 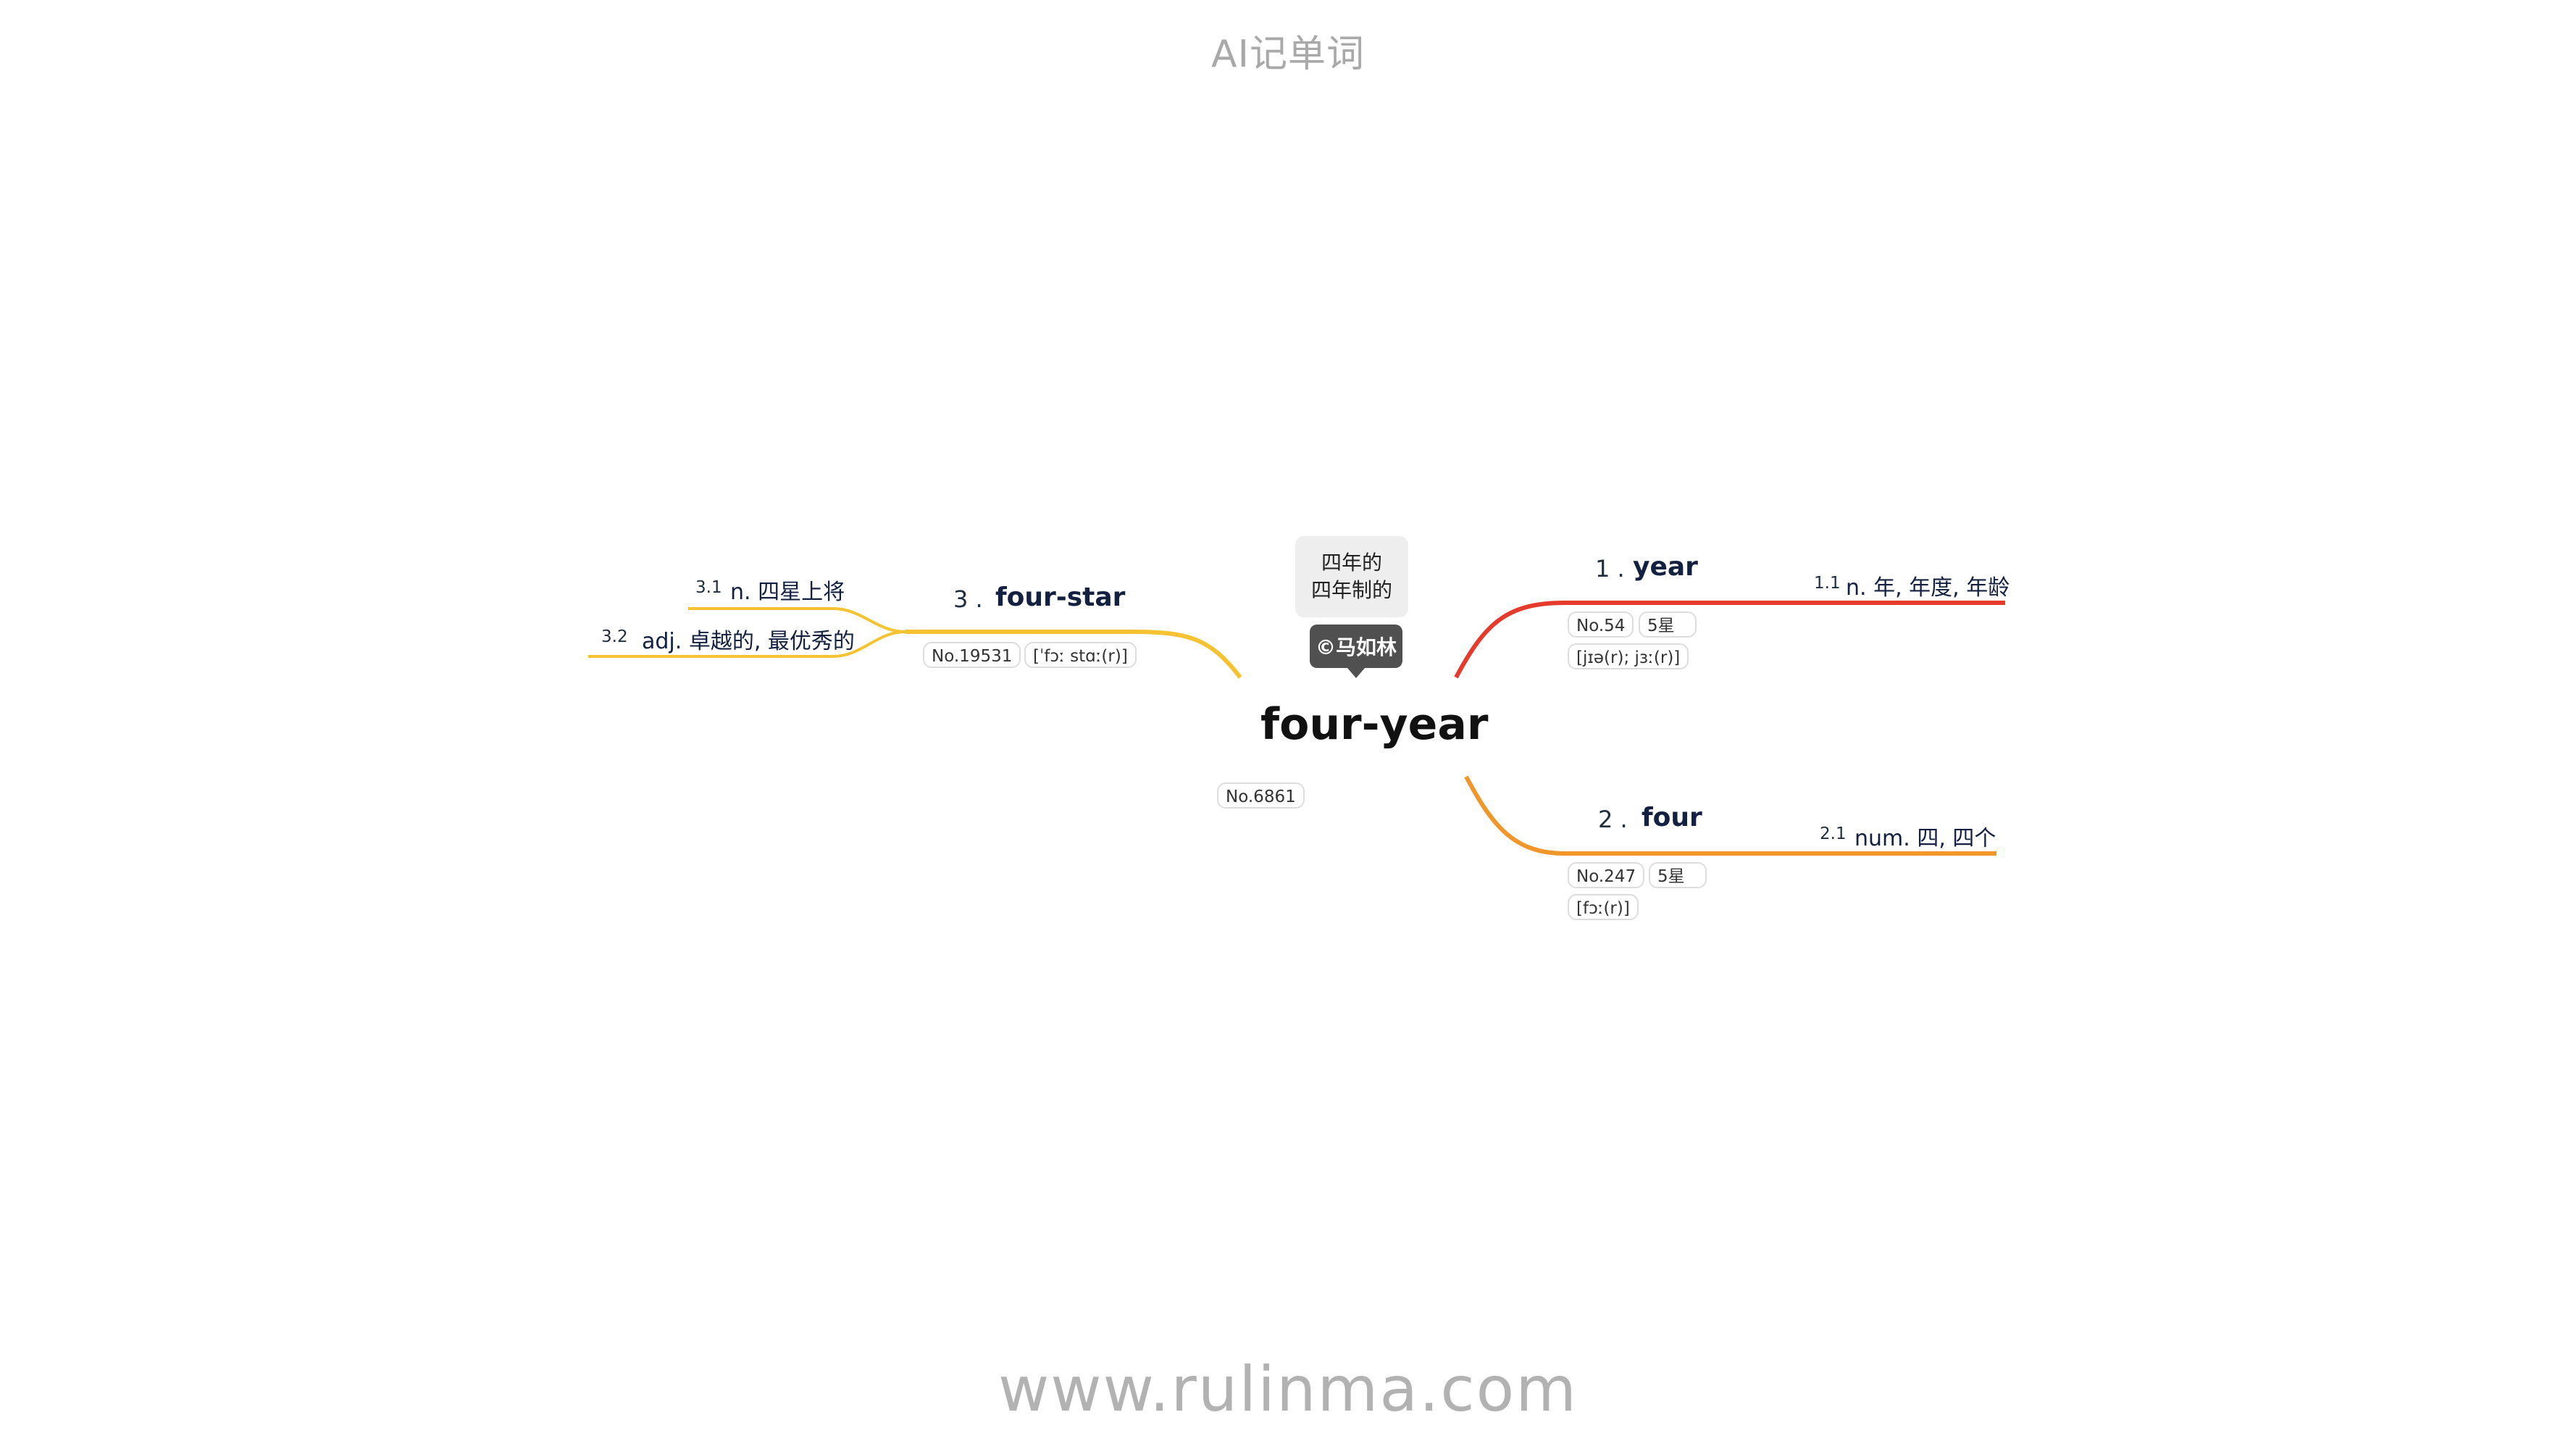 I want to click on center-meaning-1: 四年的, so click(x=1351, y=563).